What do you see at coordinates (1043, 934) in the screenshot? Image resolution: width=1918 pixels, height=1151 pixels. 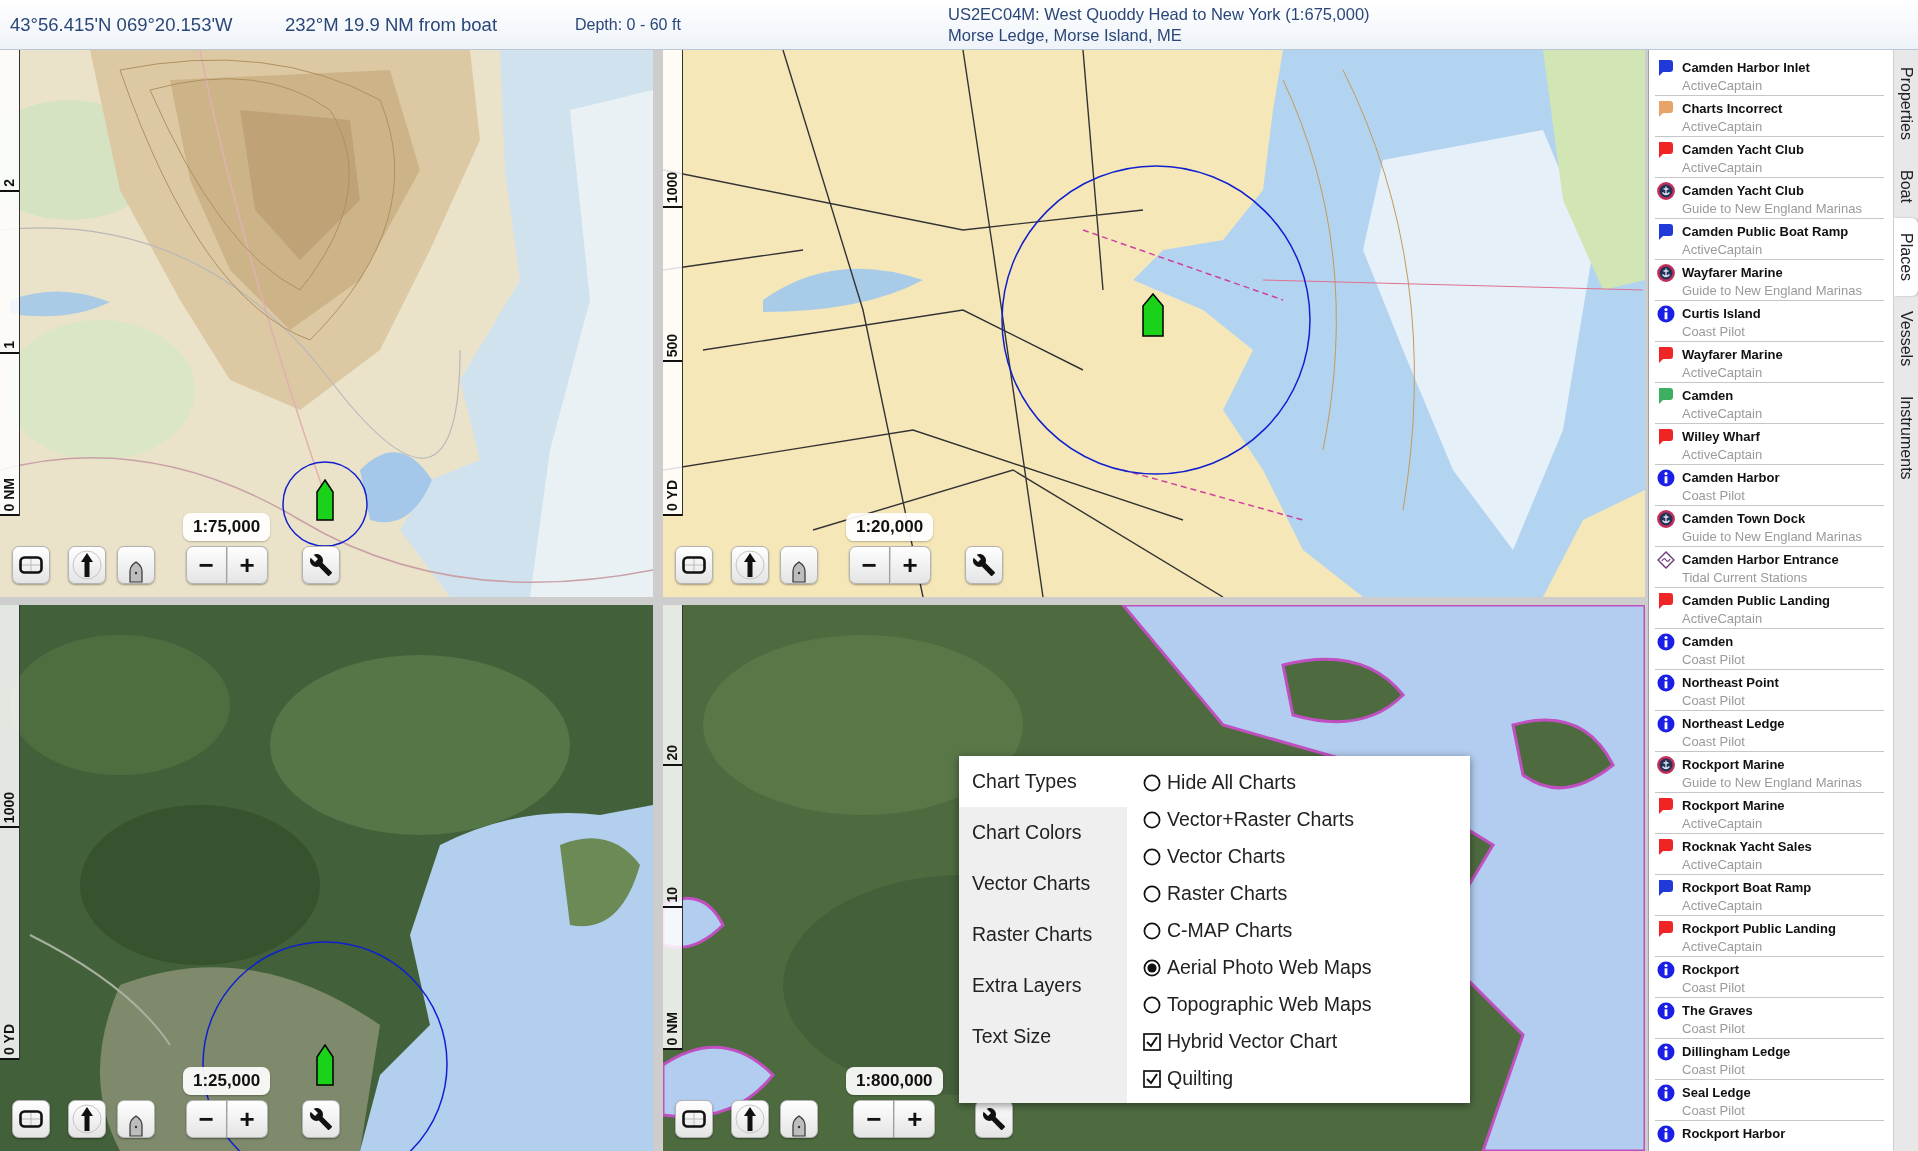 I see `menu-category: Raster Charts` at bounding box center [1043, 934].